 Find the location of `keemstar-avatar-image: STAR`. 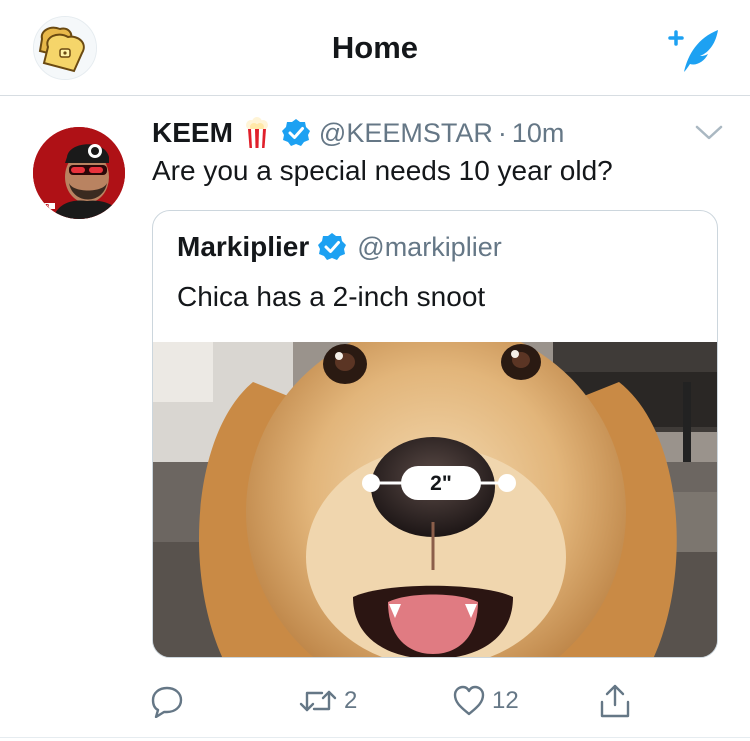

keemstar-avatar-image: STAR is located at coordinates (79, 173).